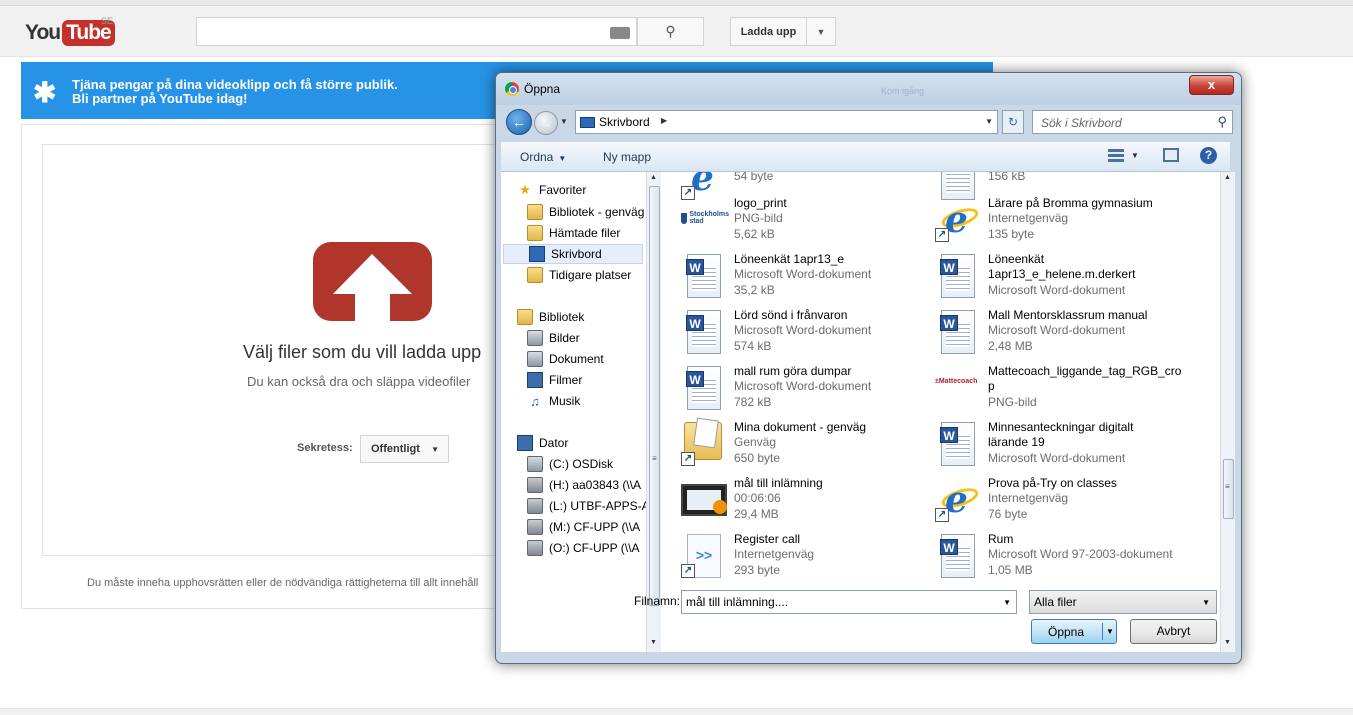 Image resolution: width=1353 pixels, height=715 pixels. What do you see at coordinates (579, 527) in the screenshot?
I see `nav-item-drive-m: (M:) CF-UPP (\\A` at bounding box center [579, 527].